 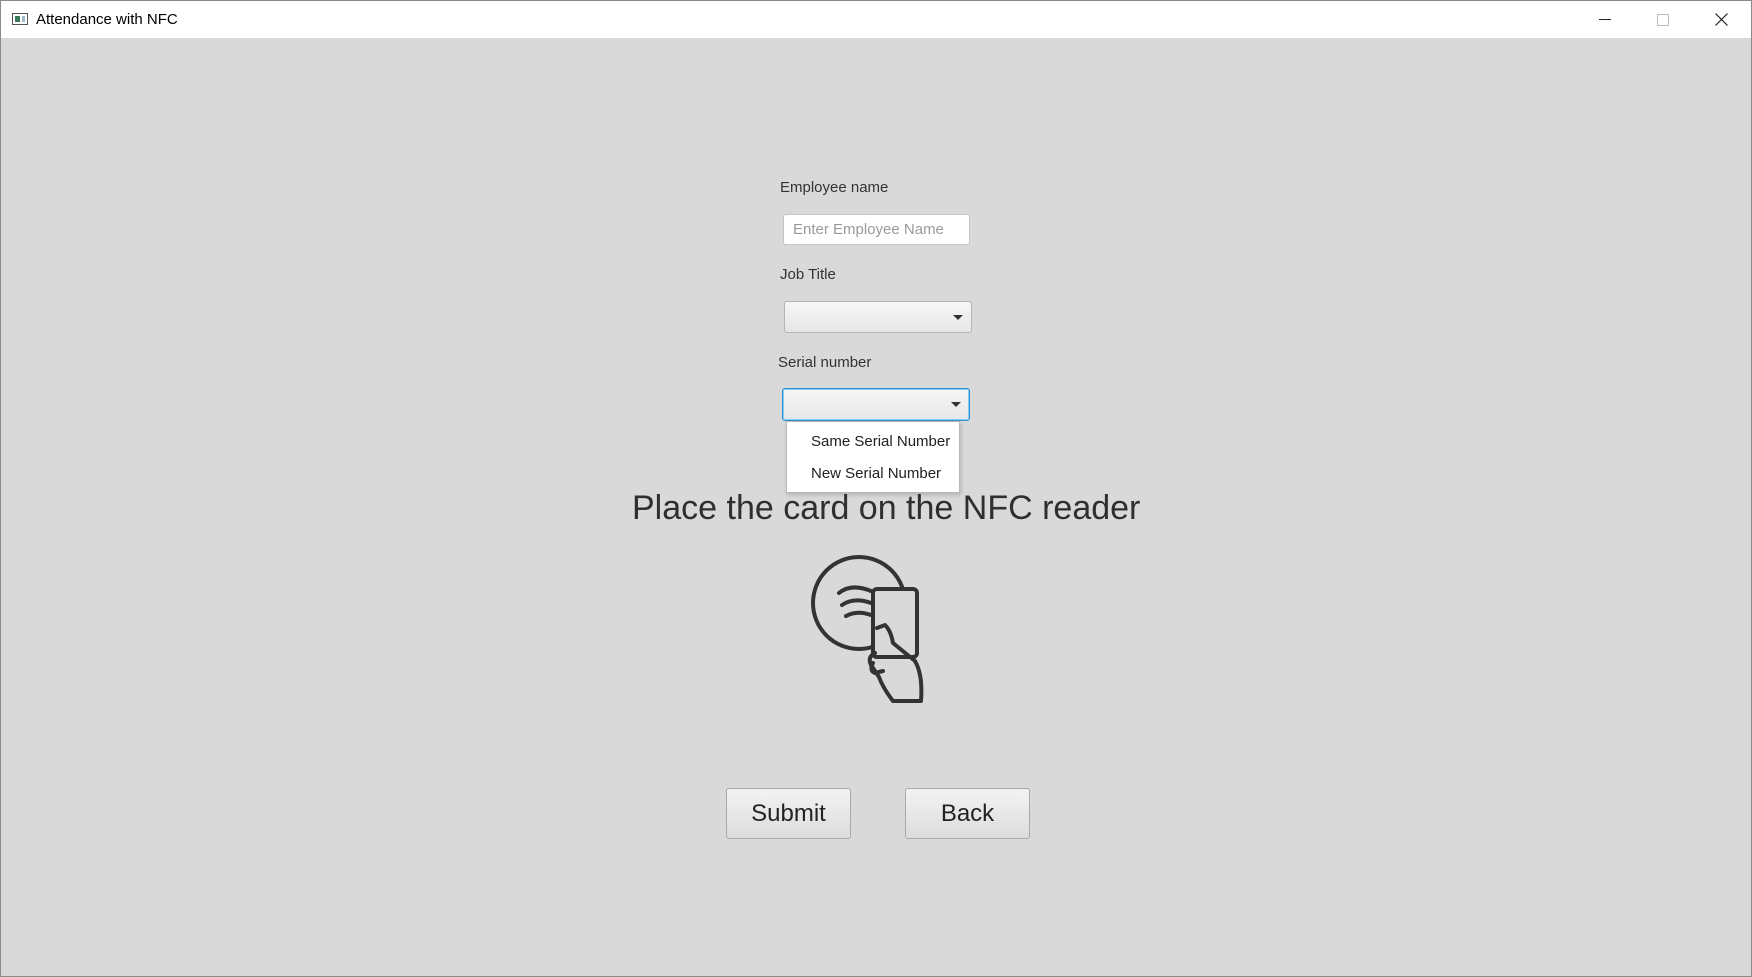 I want to click on dropdown-option-new-serial: New Serial Number, so click(x=876, y=473).